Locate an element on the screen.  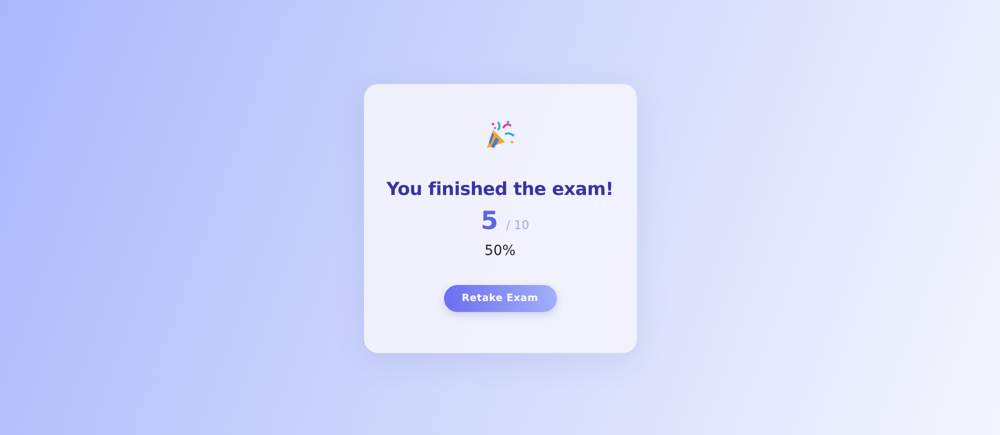
score-value: 5 is located at coordinates (489, 220).